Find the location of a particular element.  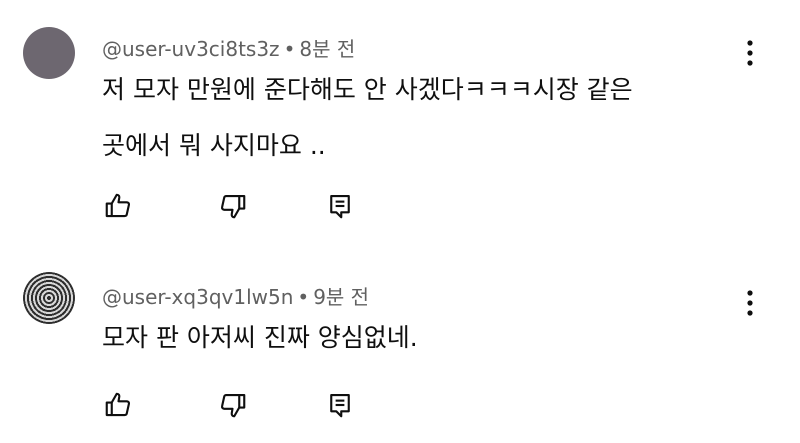

comment-header: @user-uv3ci8ts3z • 8분 전 is located at coordinates (228, 47).